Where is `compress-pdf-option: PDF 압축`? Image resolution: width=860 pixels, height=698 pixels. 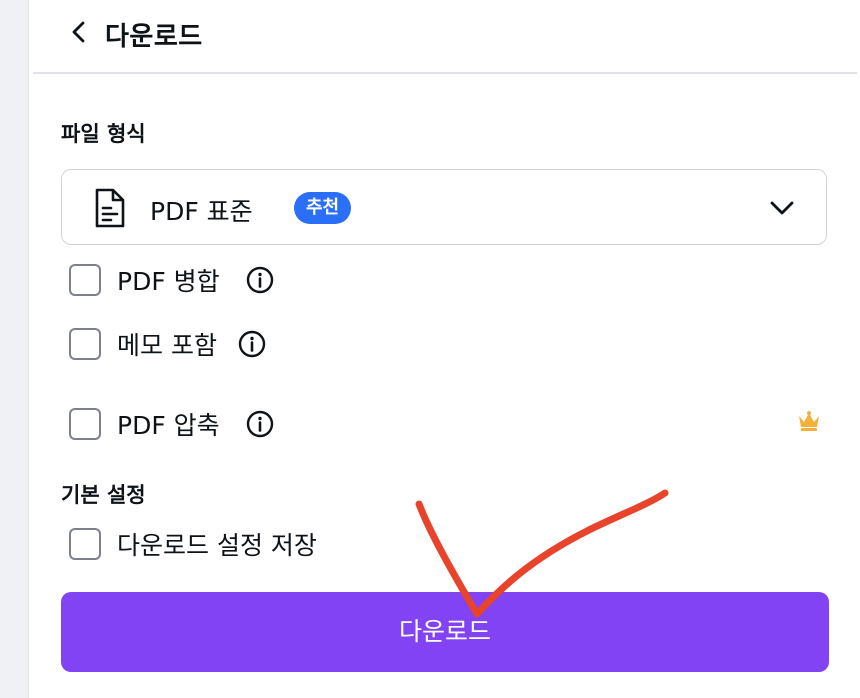
compress-pdf-option: PDF 압축 is located at coordinates (179, 425).